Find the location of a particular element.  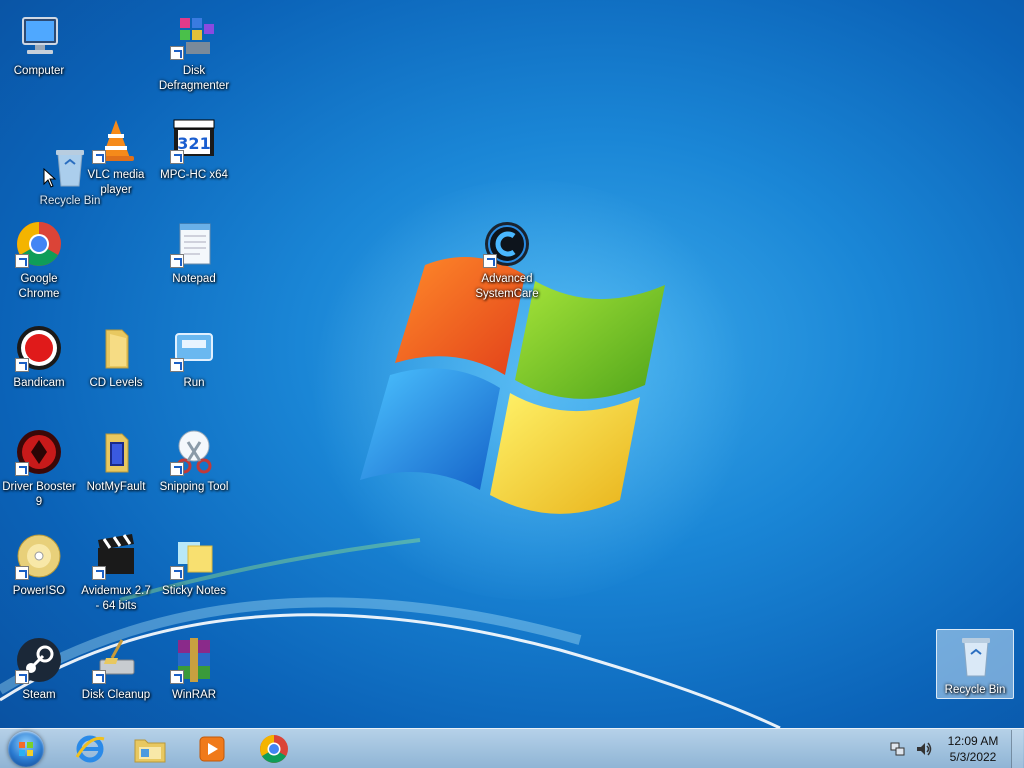

notepad-icon is located at coordinates (194, 244).